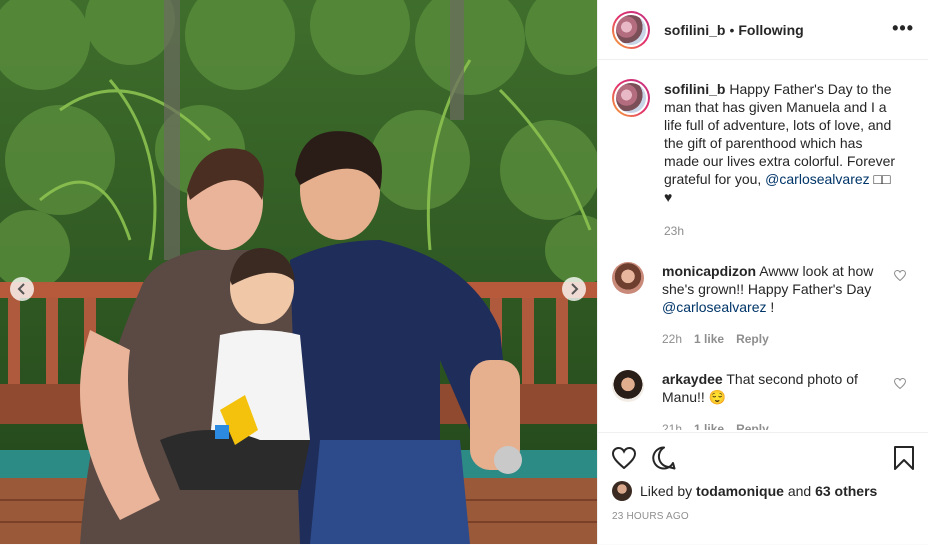  What do you see at coordinates (763, 453) in the screenshot?
I see `action-buttons` at bounding box center [763, 453].